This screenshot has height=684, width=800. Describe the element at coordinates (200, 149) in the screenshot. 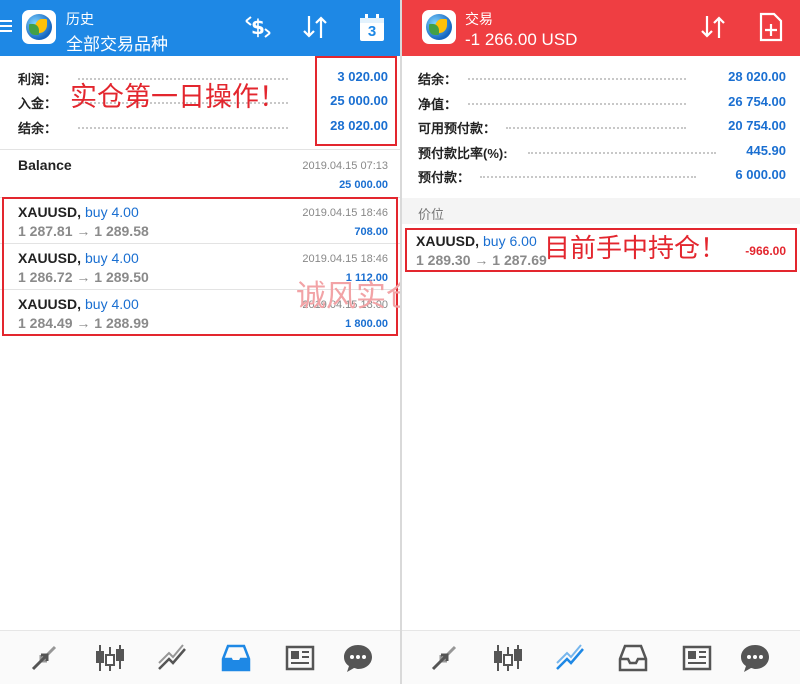

I see `divider` at that location.